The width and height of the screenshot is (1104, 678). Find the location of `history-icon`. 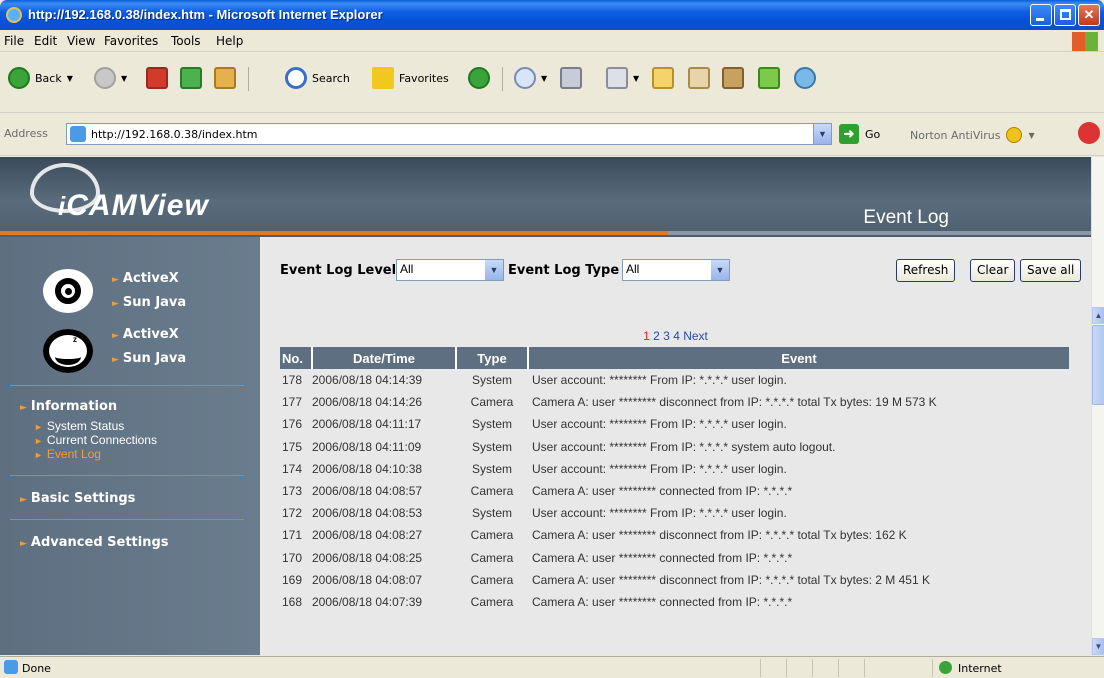

history-icon is located at coordinates (479, 78).